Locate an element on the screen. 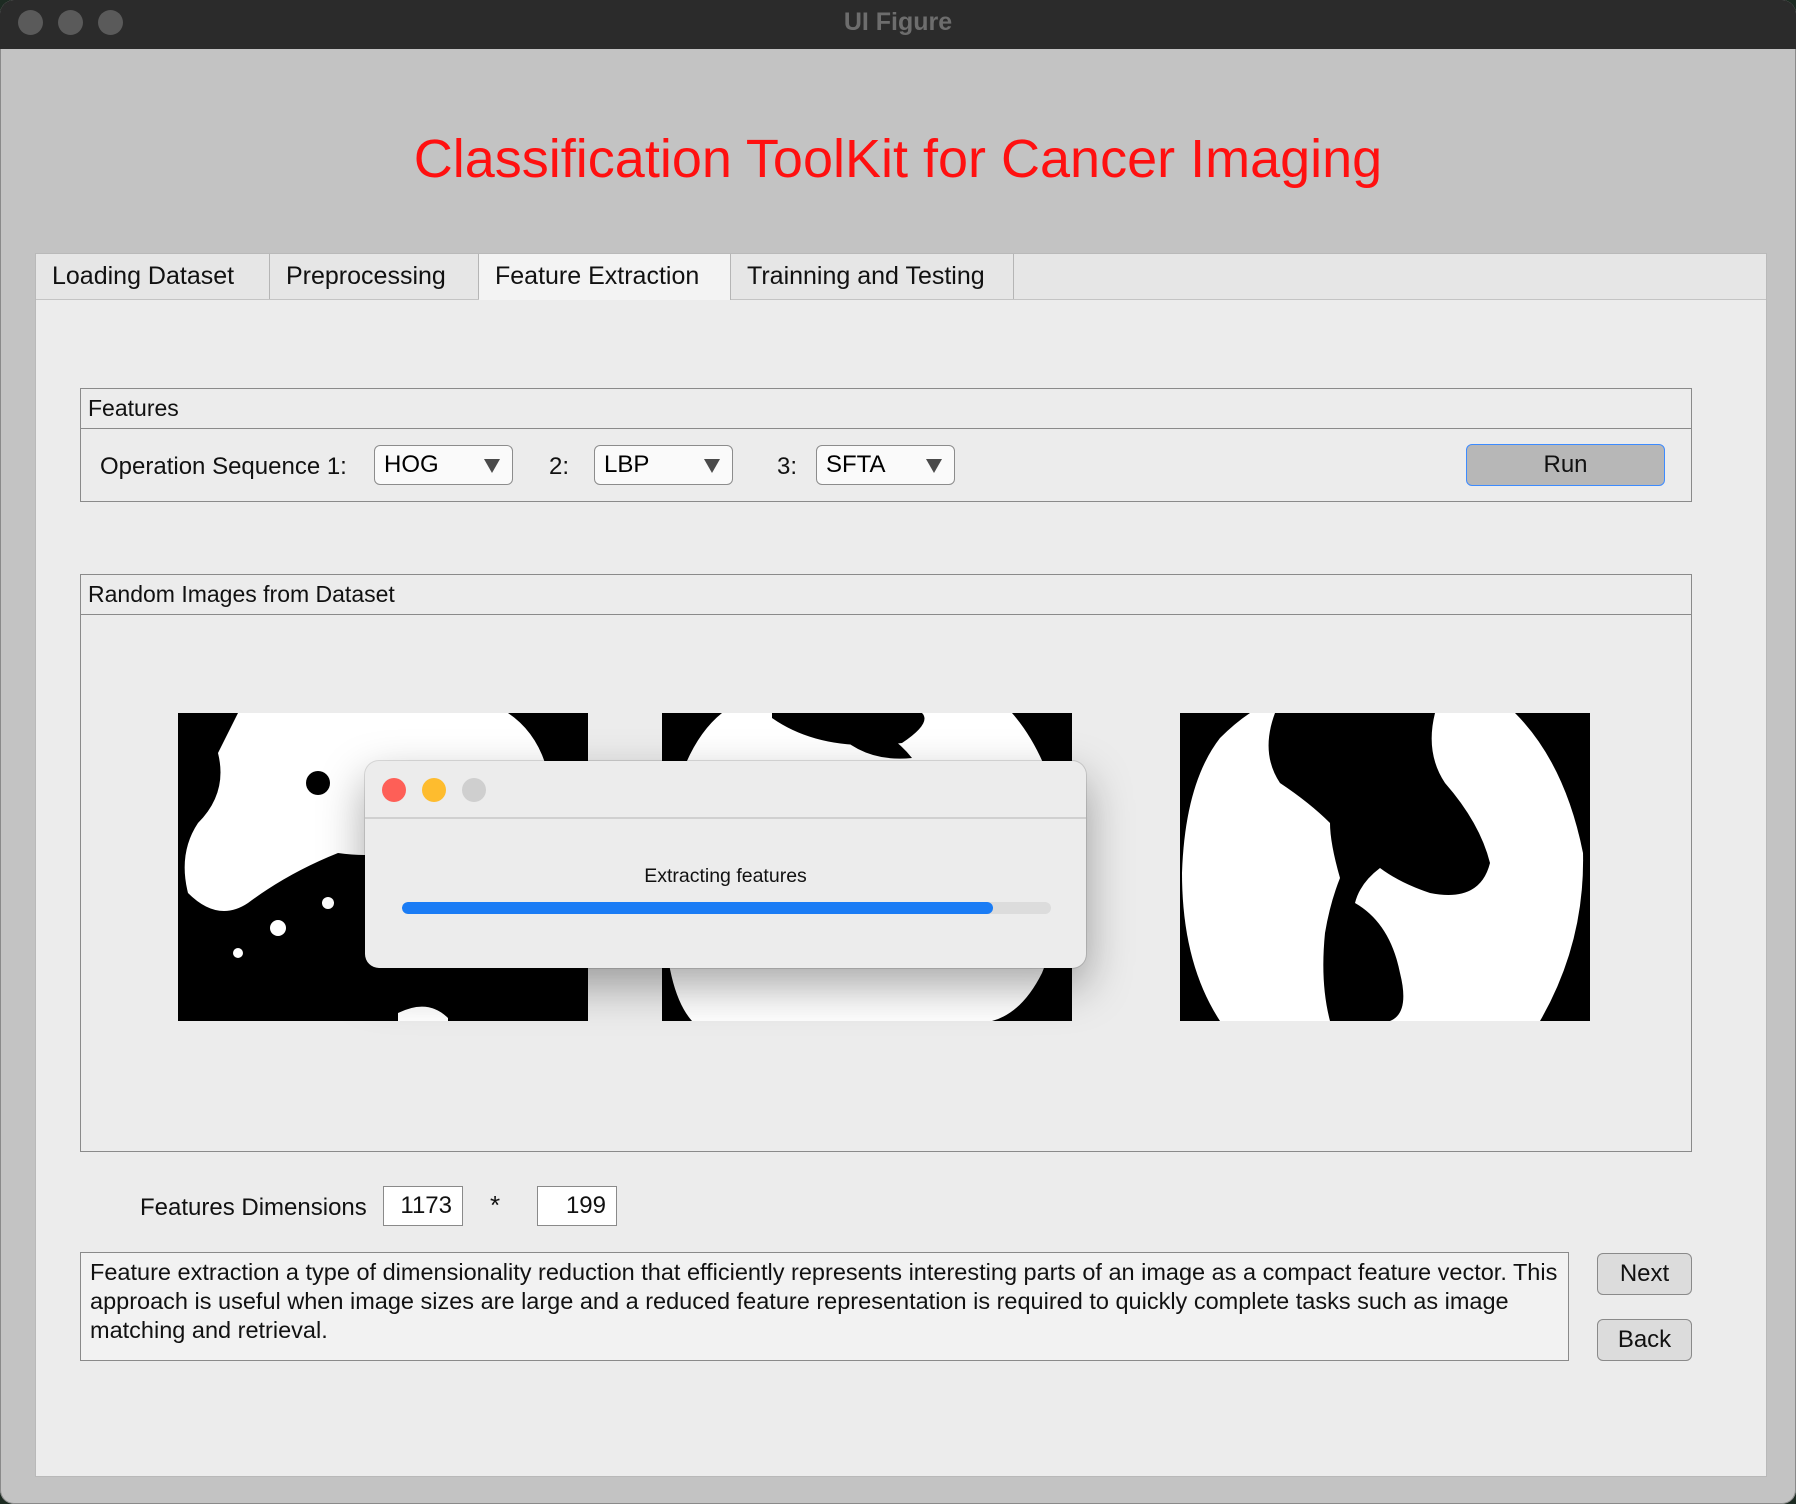 This screenshot has width=1796, height=1504. dialog-minimize-button is located at coordinates (434, 790).